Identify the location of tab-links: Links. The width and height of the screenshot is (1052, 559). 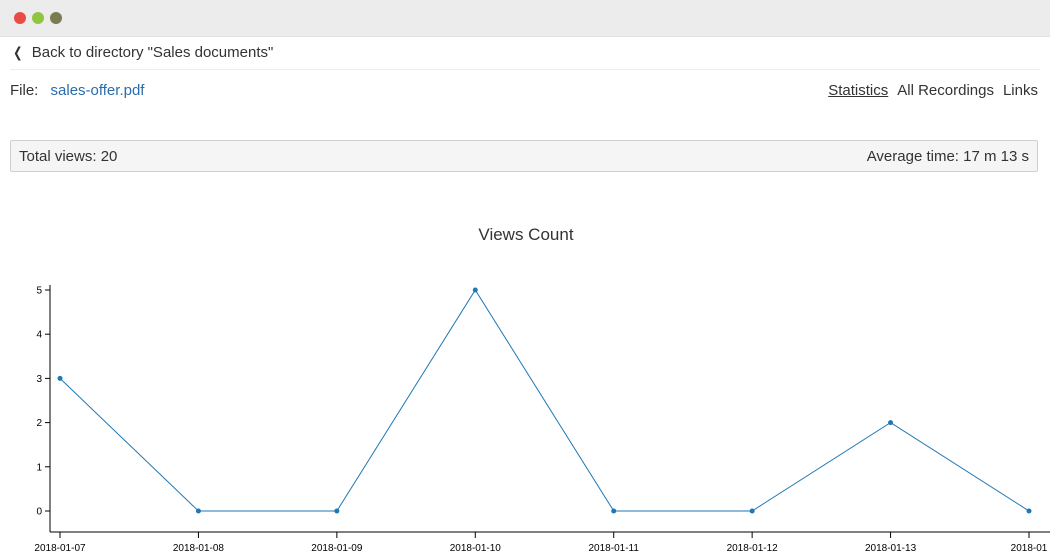
(1020, 90).